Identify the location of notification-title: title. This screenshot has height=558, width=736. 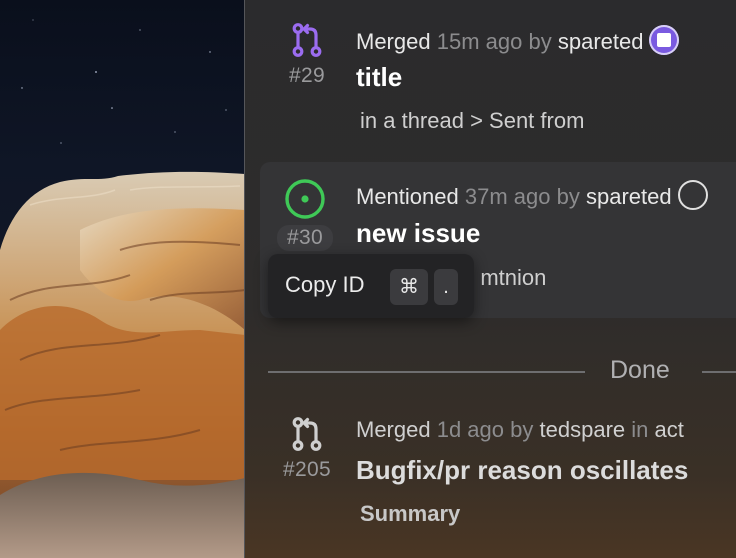
(379, 77).